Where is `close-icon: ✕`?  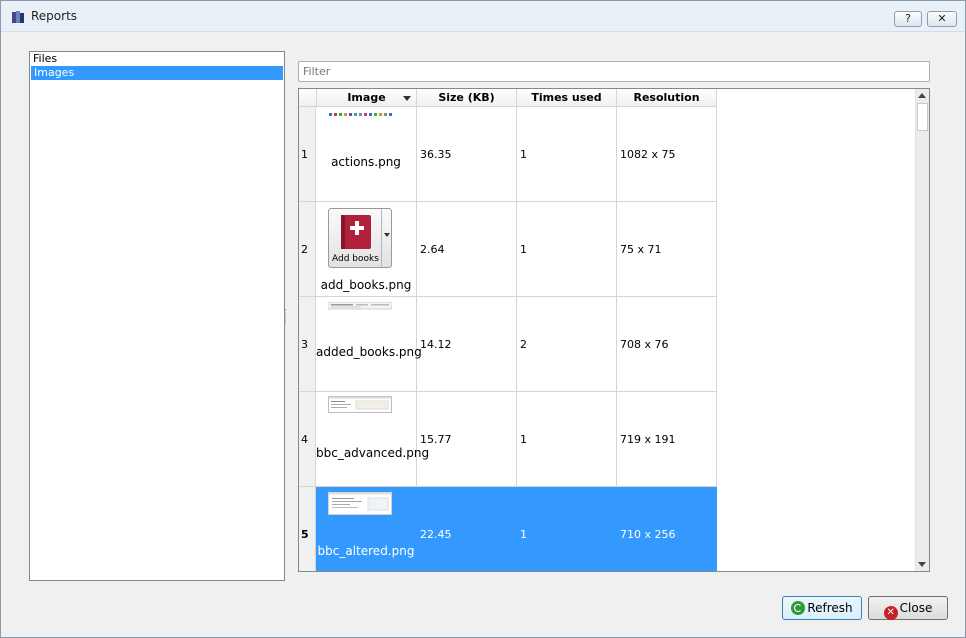
close-icon: ✕ is located at coordinates (890, 613).